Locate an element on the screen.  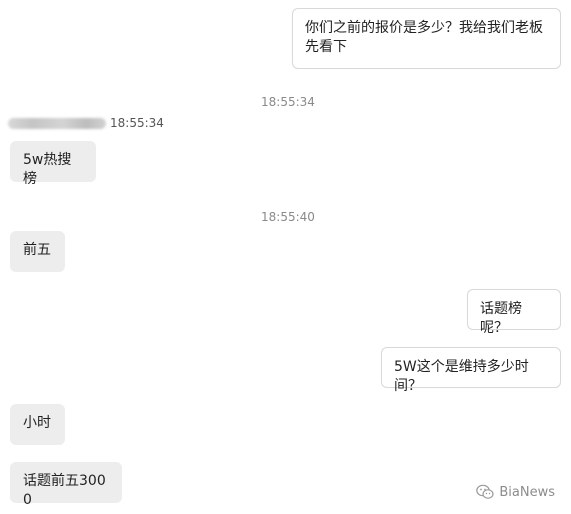
incoming-message-bubble: 小时 is located at coordinates (37, 424).